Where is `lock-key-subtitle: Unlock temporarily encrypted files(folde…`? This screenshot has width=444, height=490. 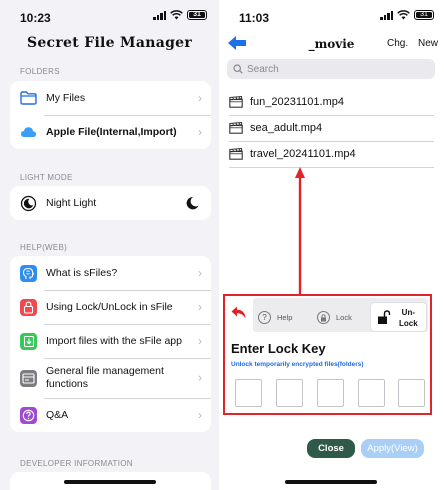
lock-key-subtitle: Unlock temporarily encrypted files(folde… is located at coordinates (297, 364).